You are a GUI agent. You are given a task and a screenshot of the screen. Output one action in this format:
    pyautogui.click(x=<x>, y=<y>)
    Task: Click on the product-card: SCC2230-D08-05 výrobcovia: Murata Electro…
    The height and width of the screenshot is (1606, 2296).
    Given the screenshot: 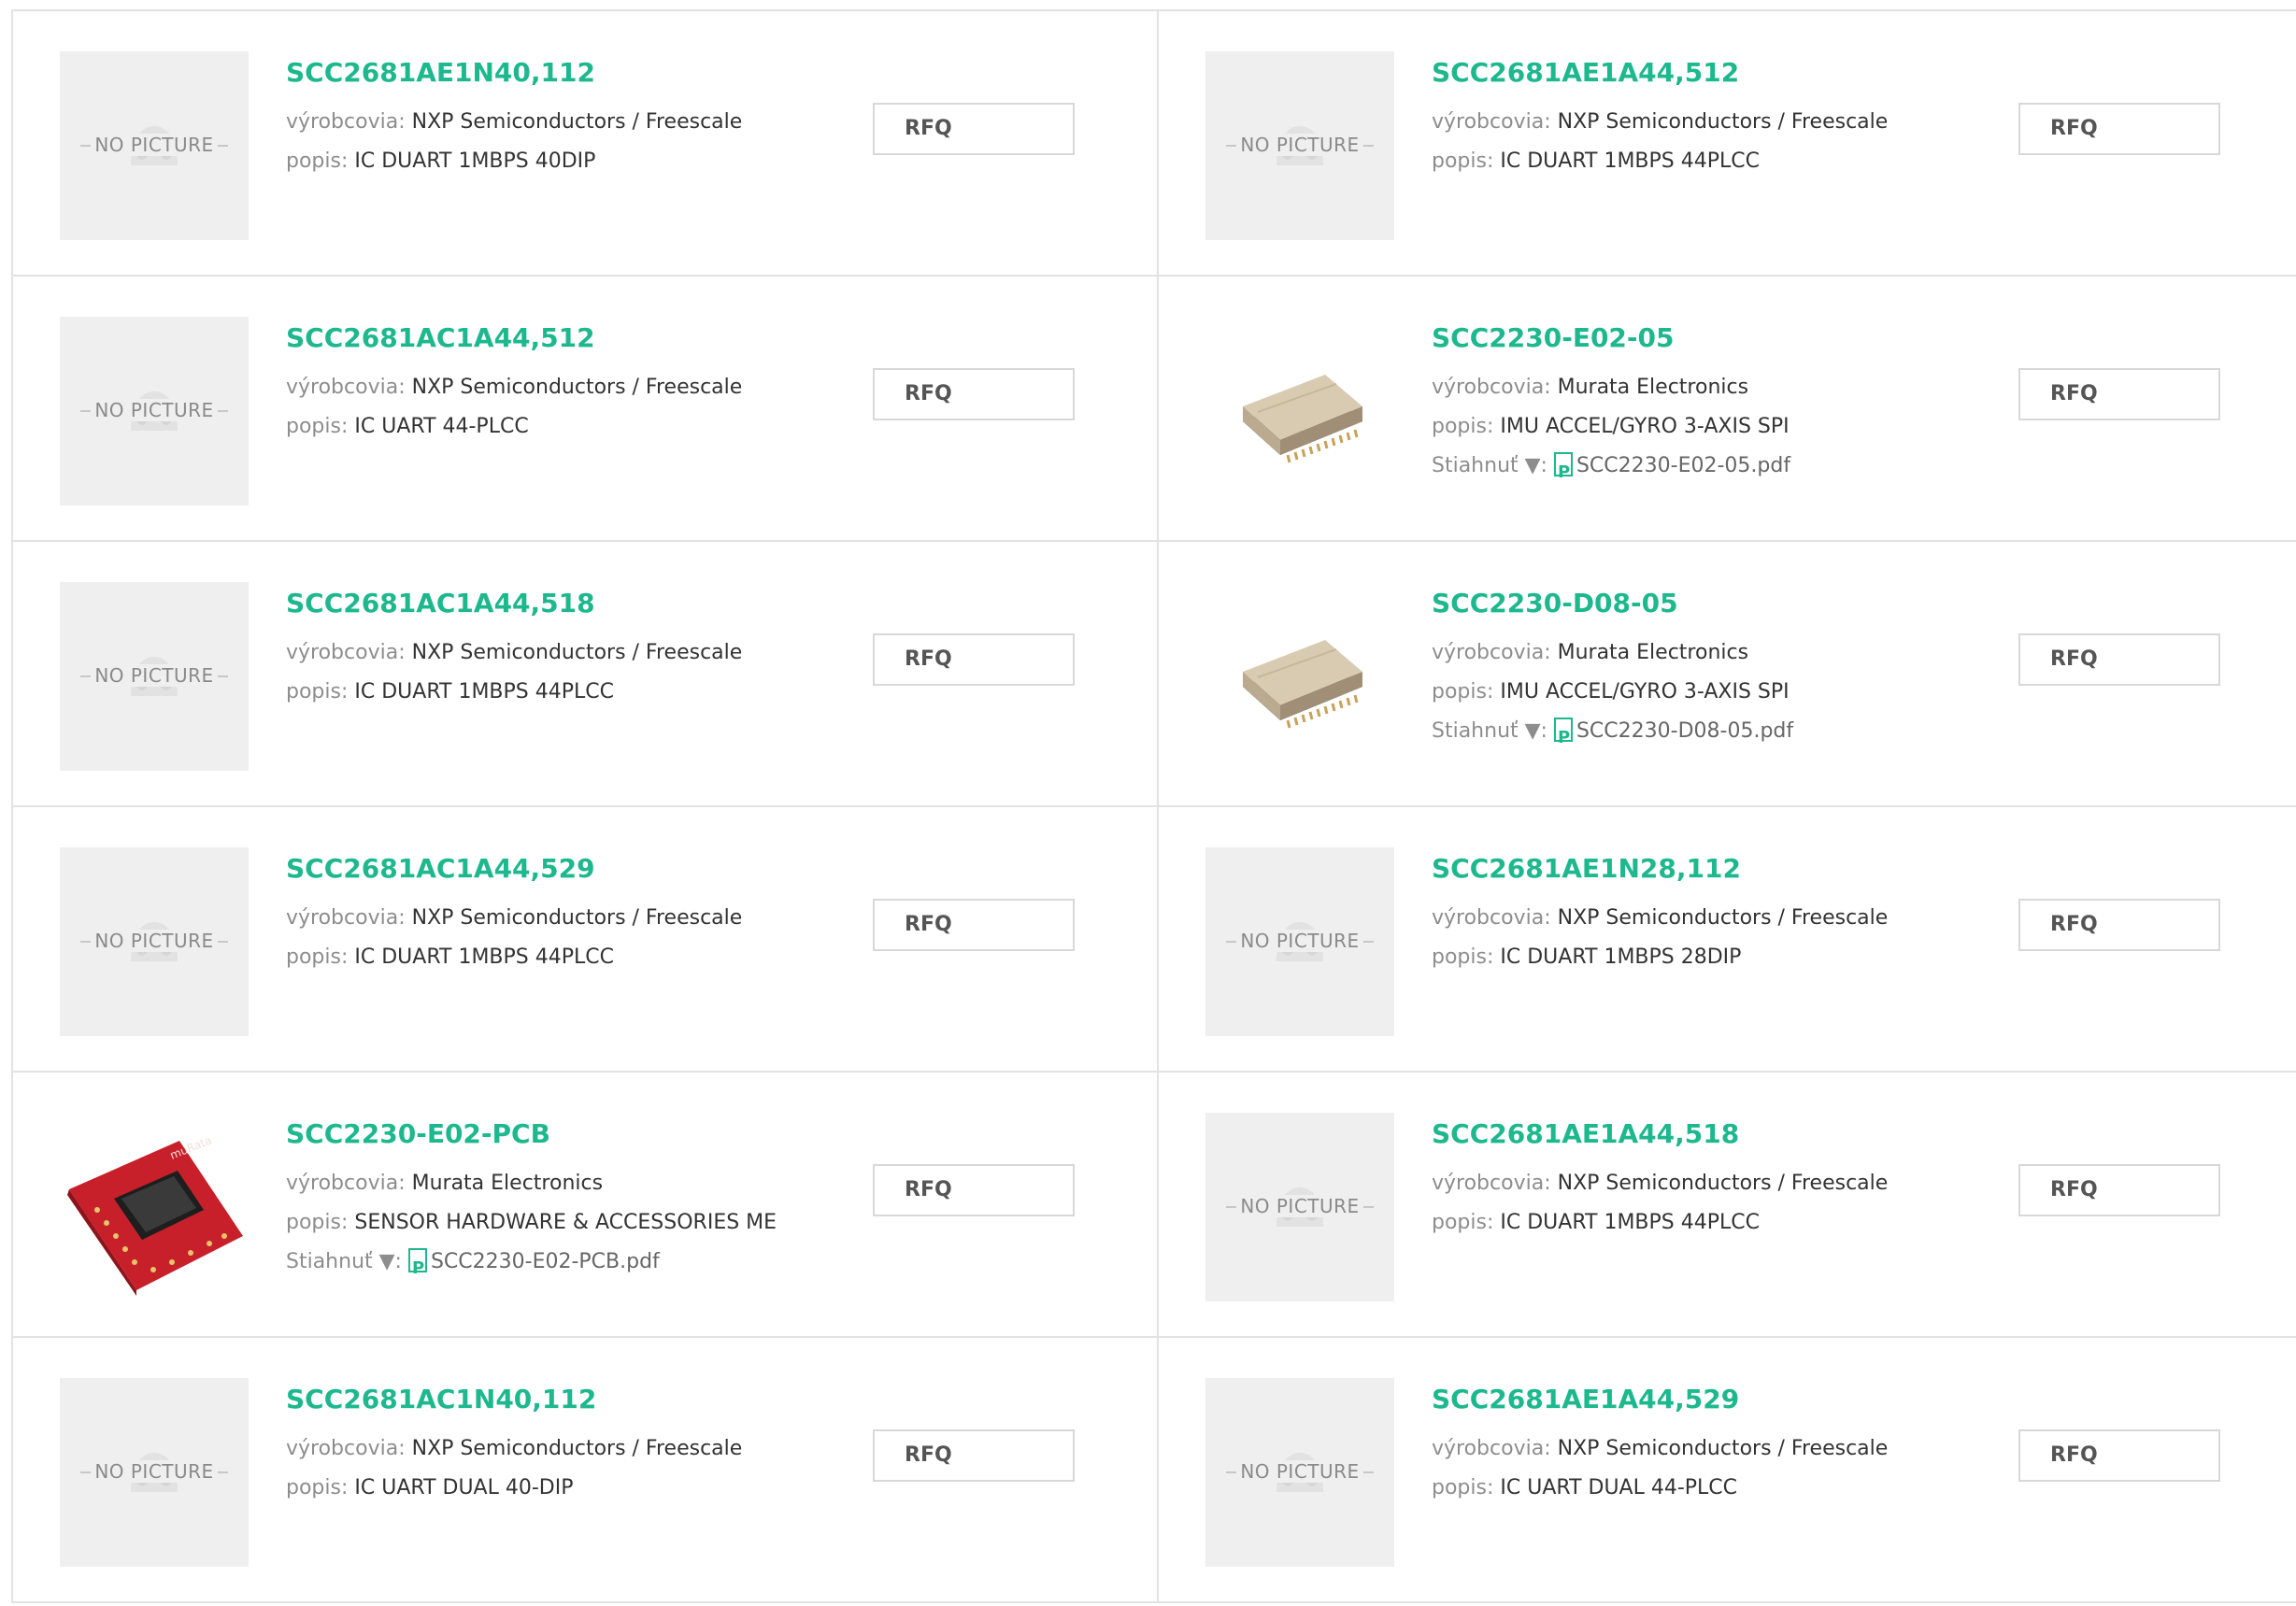 What is the action you would take?
    pyautogui.click(x=1726, y=674)
    